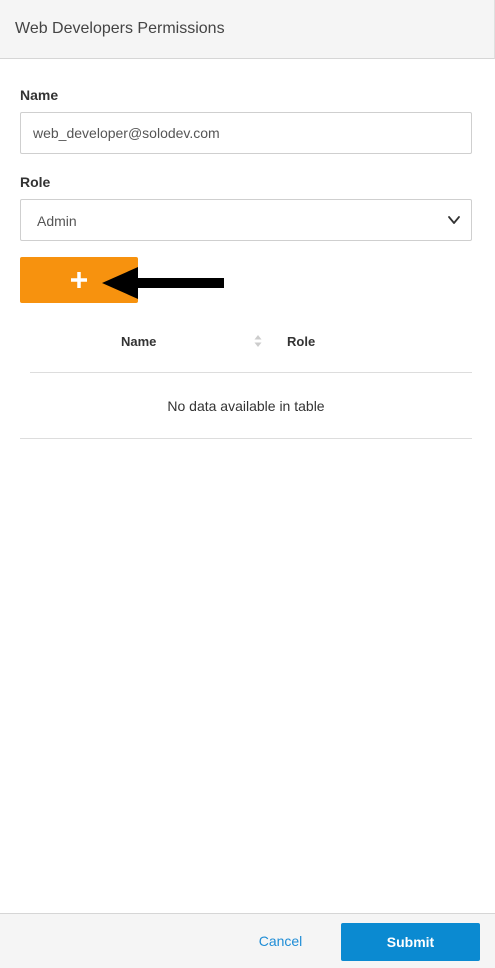  Describe the element at coordinates (301, 341) in the screenshot. I see `column-header-role: Role` at that location.